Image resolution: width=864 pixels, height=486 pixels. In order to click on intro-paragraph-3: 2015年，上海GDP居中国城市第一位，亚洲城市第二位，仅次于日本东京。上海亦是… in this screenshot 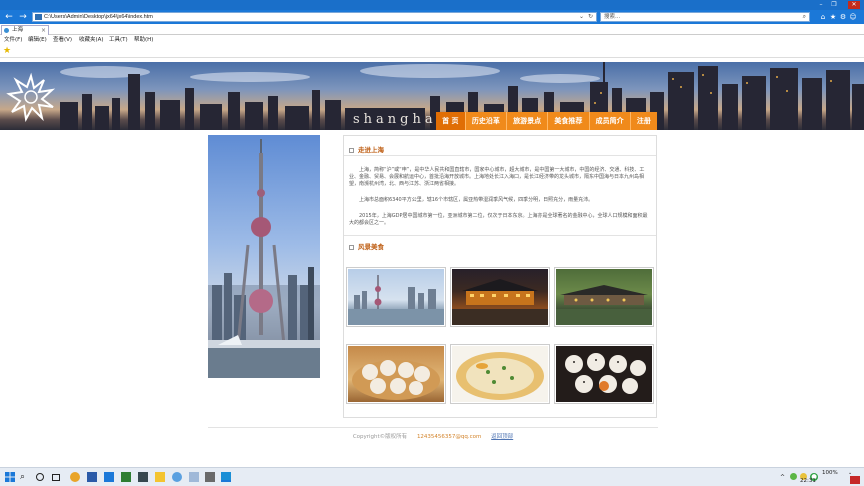, I will do `click(498, 220)`.